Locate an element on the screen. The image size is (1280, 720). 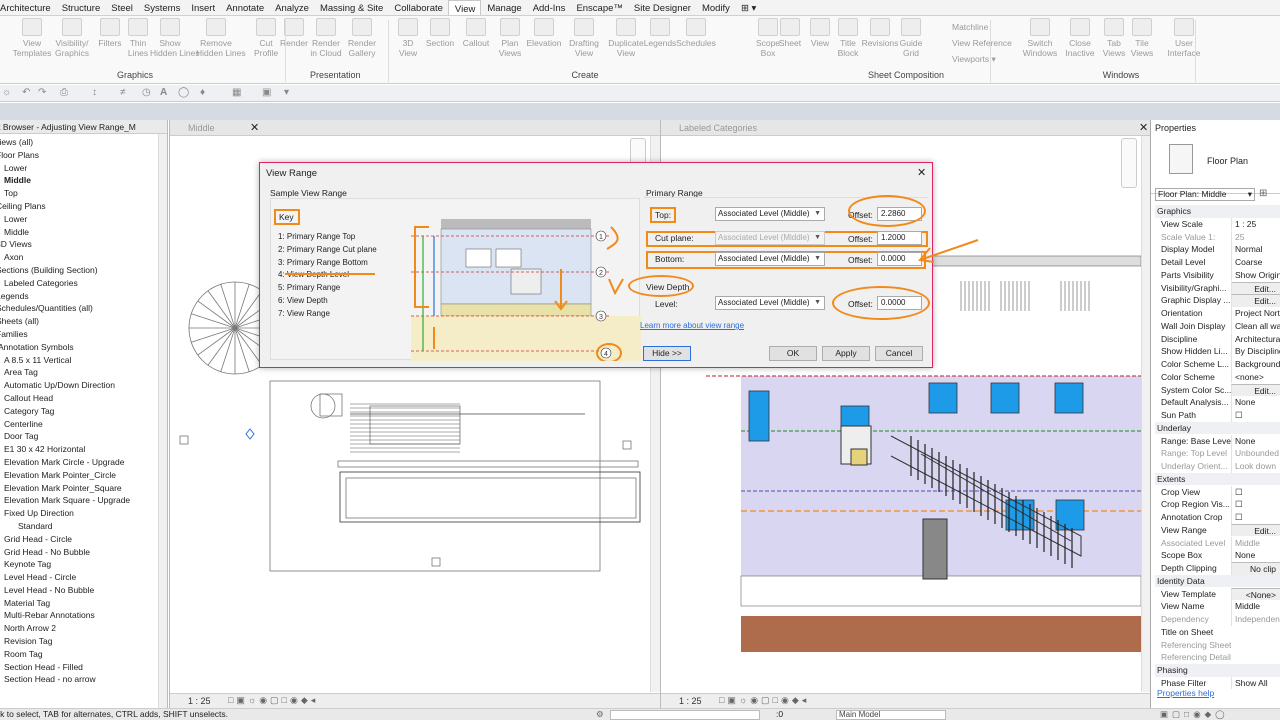
qat-dropdown-icon: ▾ is located at coordinates (286, 92).